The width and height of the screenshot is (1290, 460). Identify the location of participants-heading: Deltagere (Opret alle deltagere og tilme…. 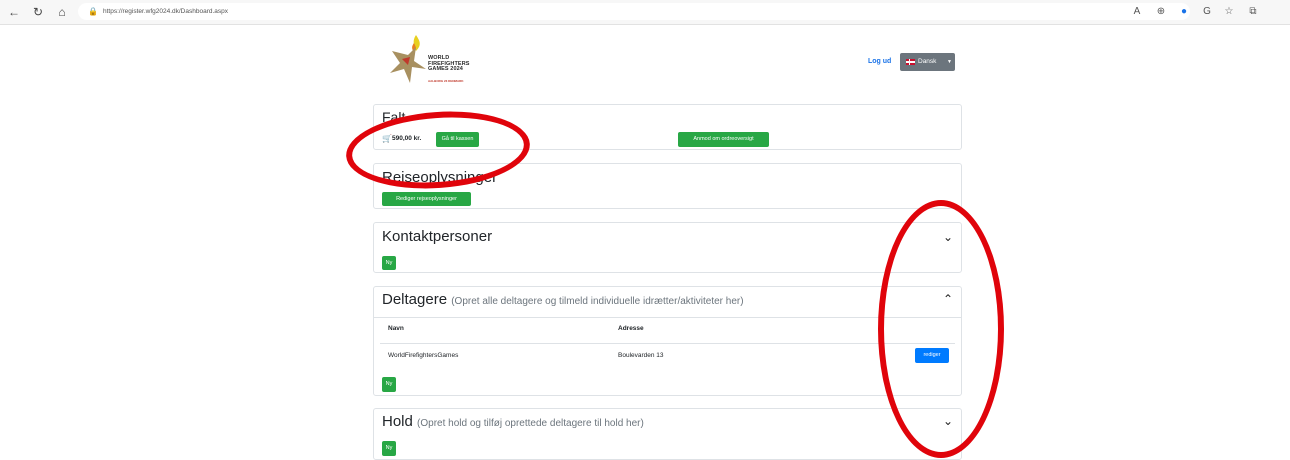
(563, 299).